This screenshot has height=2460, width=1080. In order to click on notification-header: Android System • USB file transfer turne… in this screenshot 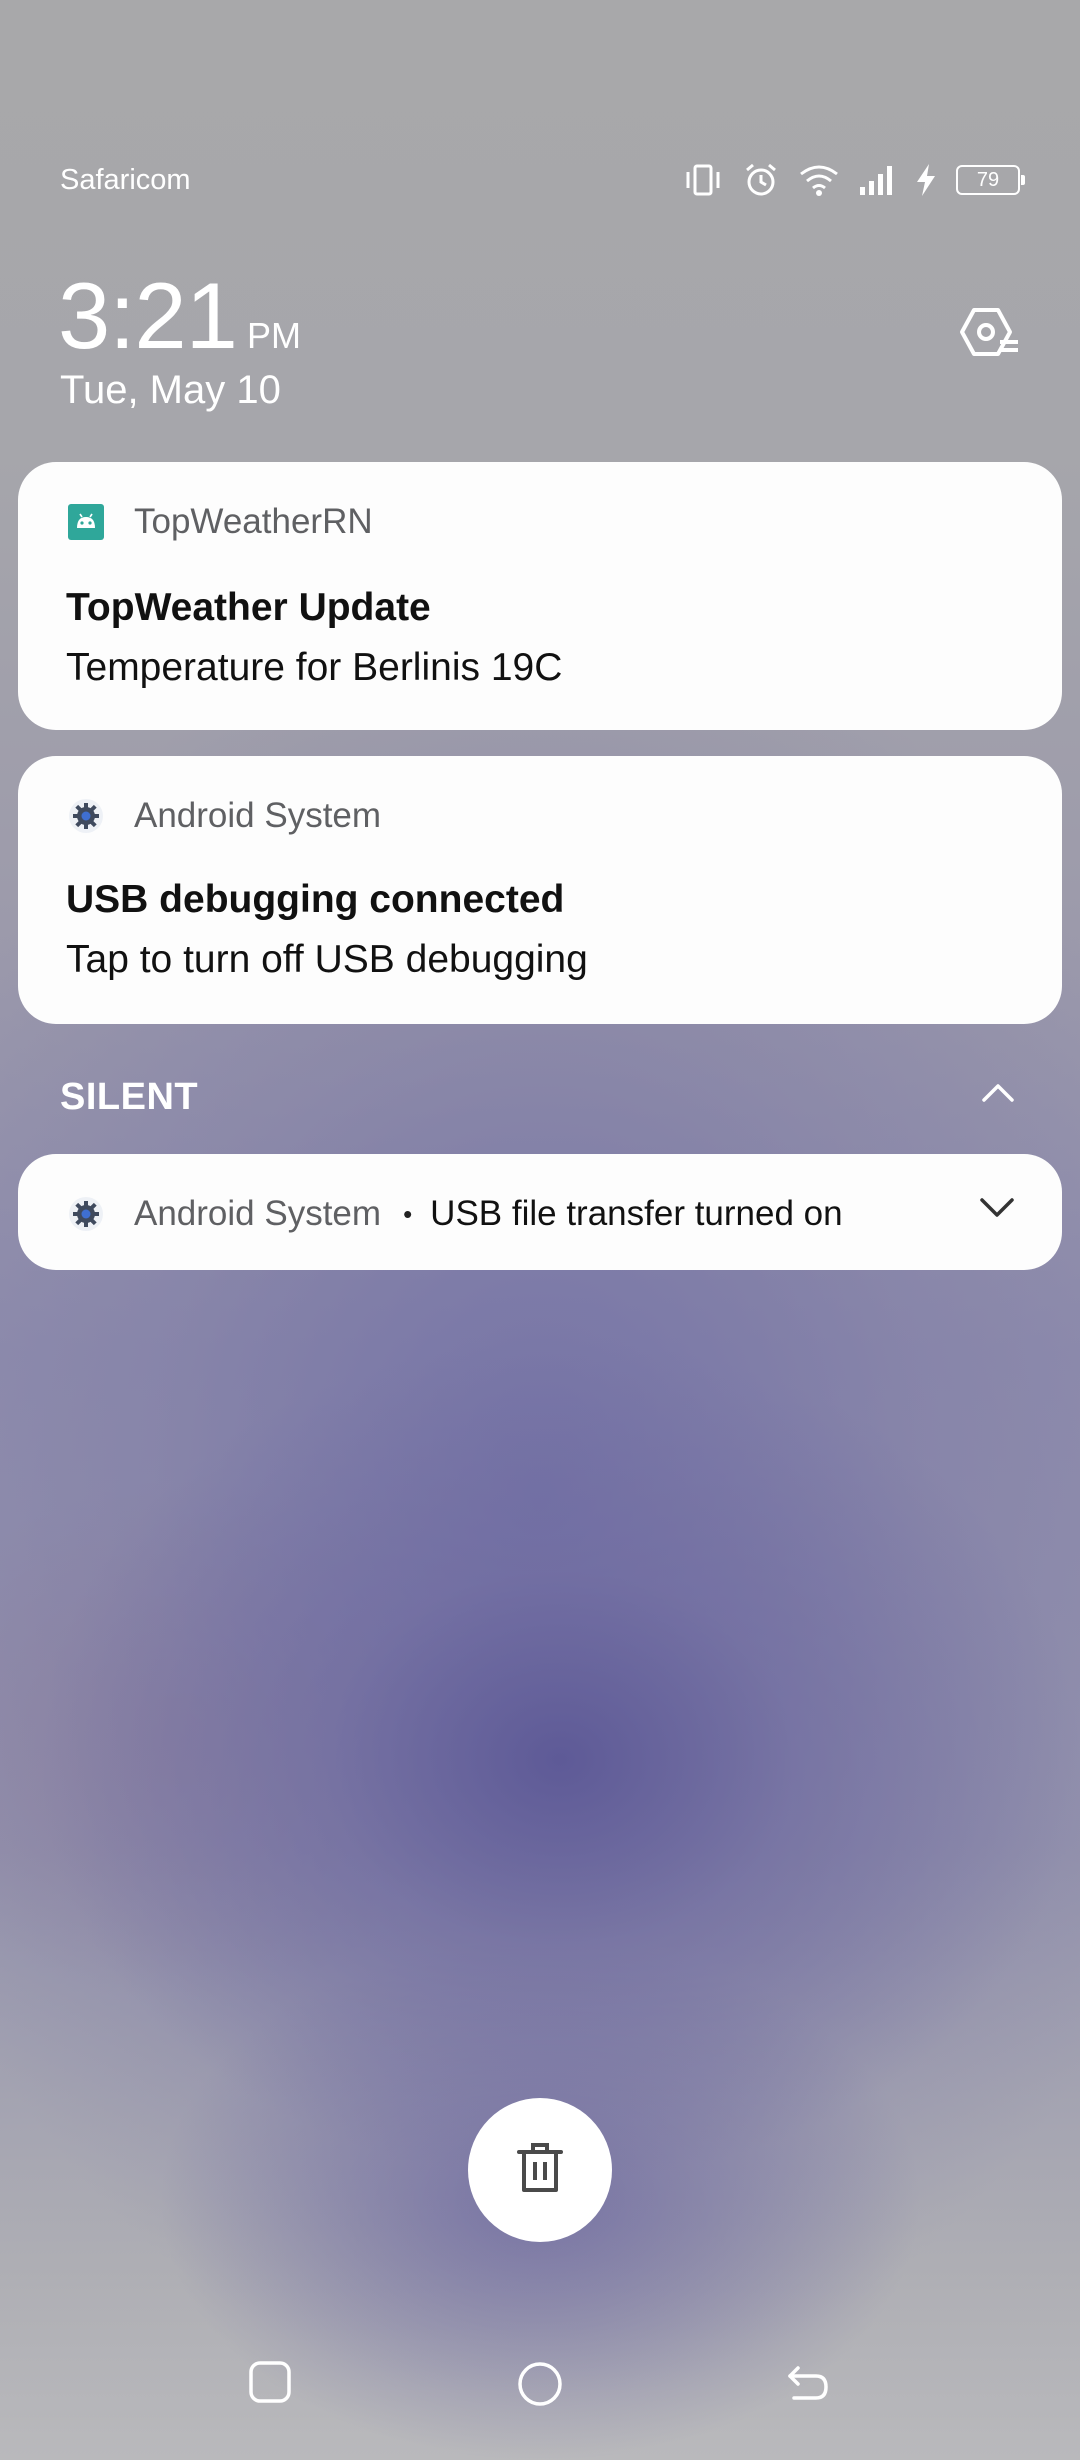, I will do `click(455, 1214)`.